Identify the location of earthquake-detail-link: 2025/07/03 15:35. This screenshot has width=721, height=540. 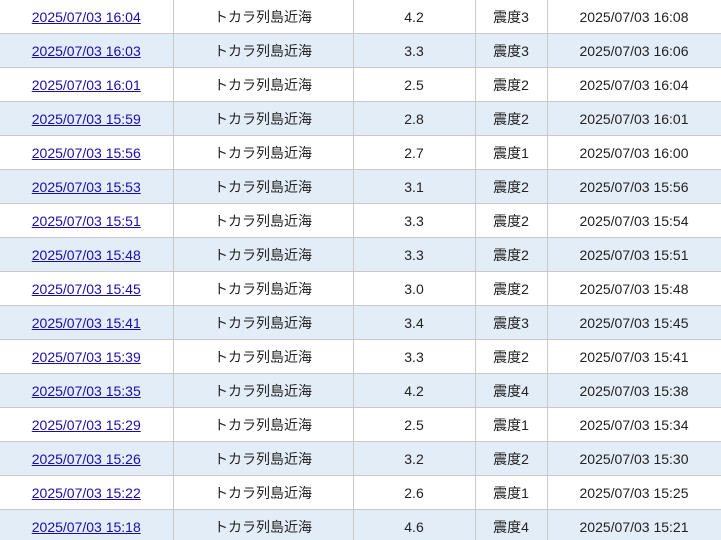
(86, 391).